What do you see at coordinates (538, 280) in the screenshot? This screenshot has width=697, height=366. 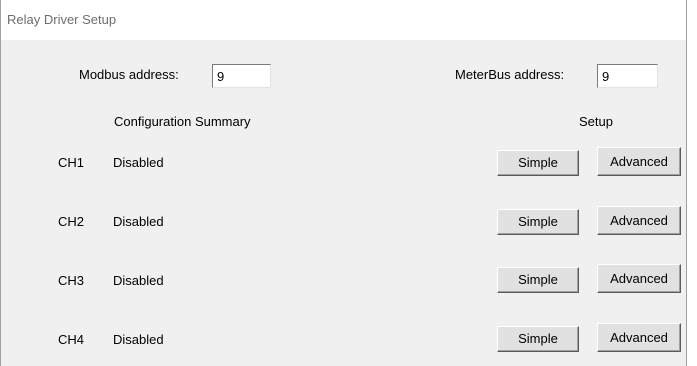 I see `simple-setup-button-ch3: Simple` at bounding box center [538, 280].